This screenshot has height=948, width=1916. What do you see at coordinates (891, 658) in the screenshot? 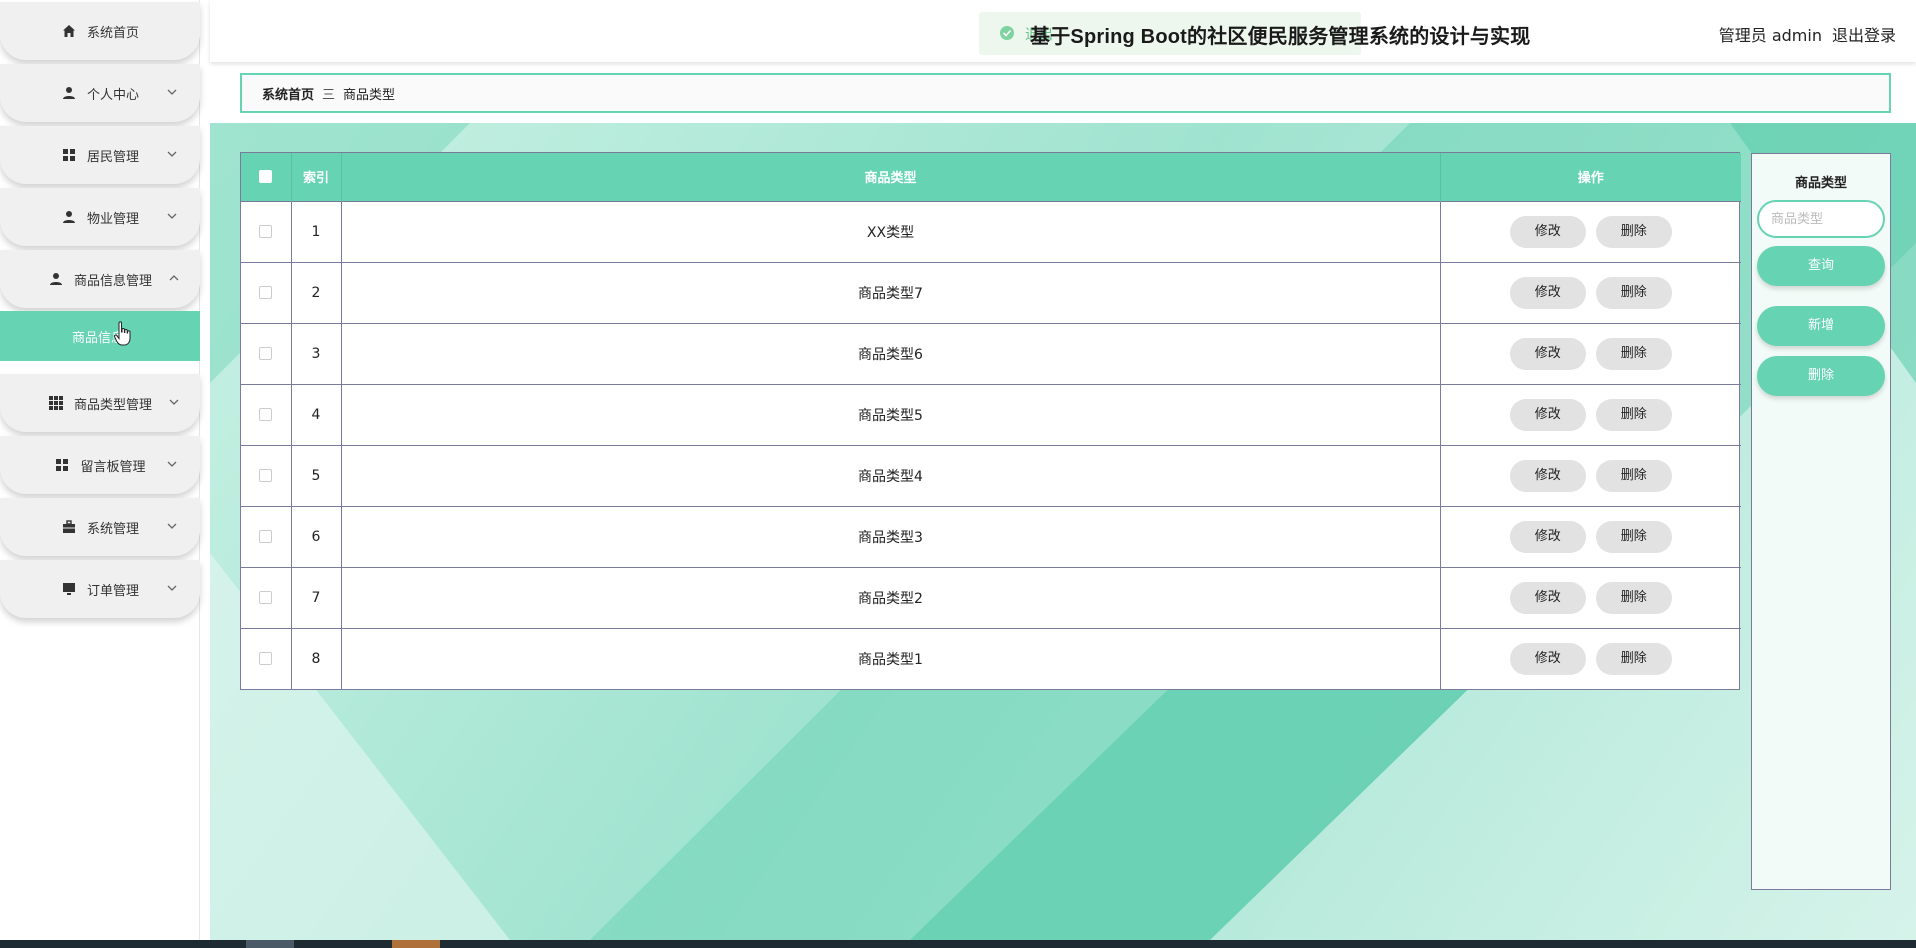
I see `cell-type: 商品类型1` at bounding box center [891, 658].